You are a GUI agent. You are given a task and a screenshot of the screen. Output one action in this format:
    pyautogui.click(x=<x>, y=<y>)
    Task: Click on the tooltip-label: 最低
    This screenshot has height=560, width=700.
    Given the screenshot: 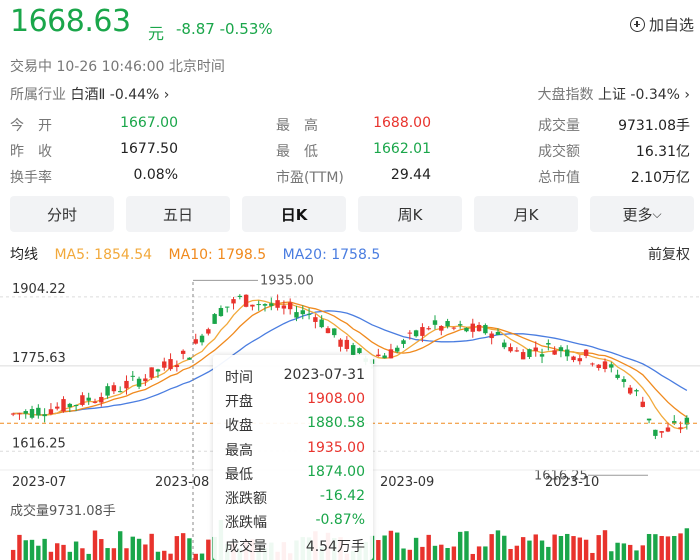 What is the action you would take?
    pyautogui.click(x=239, y=474)
    